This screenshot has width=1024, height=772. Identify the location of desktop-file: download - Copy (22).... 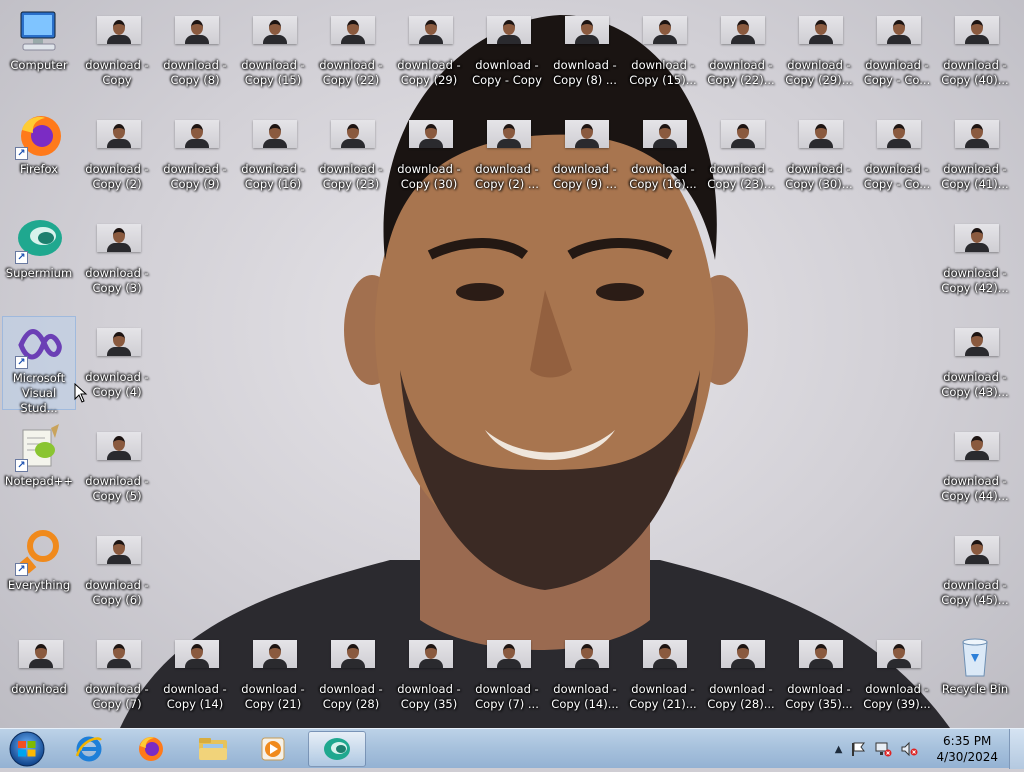
(741, 51).